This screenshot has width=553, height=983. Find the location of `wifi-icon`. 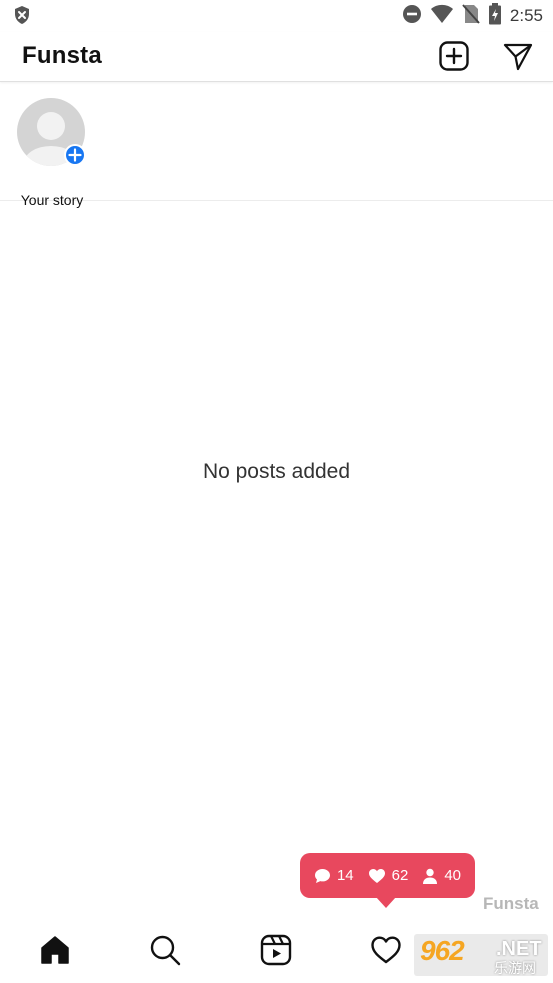

wifi-icon is located at coordinates (442, 16).